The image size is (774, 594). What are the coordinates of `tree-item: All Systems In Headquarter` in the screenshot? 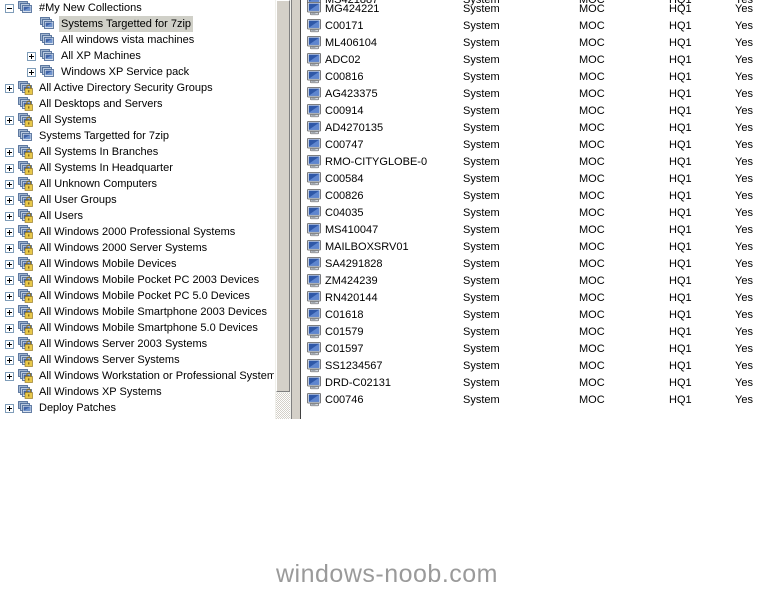 It's located at (137, 168).